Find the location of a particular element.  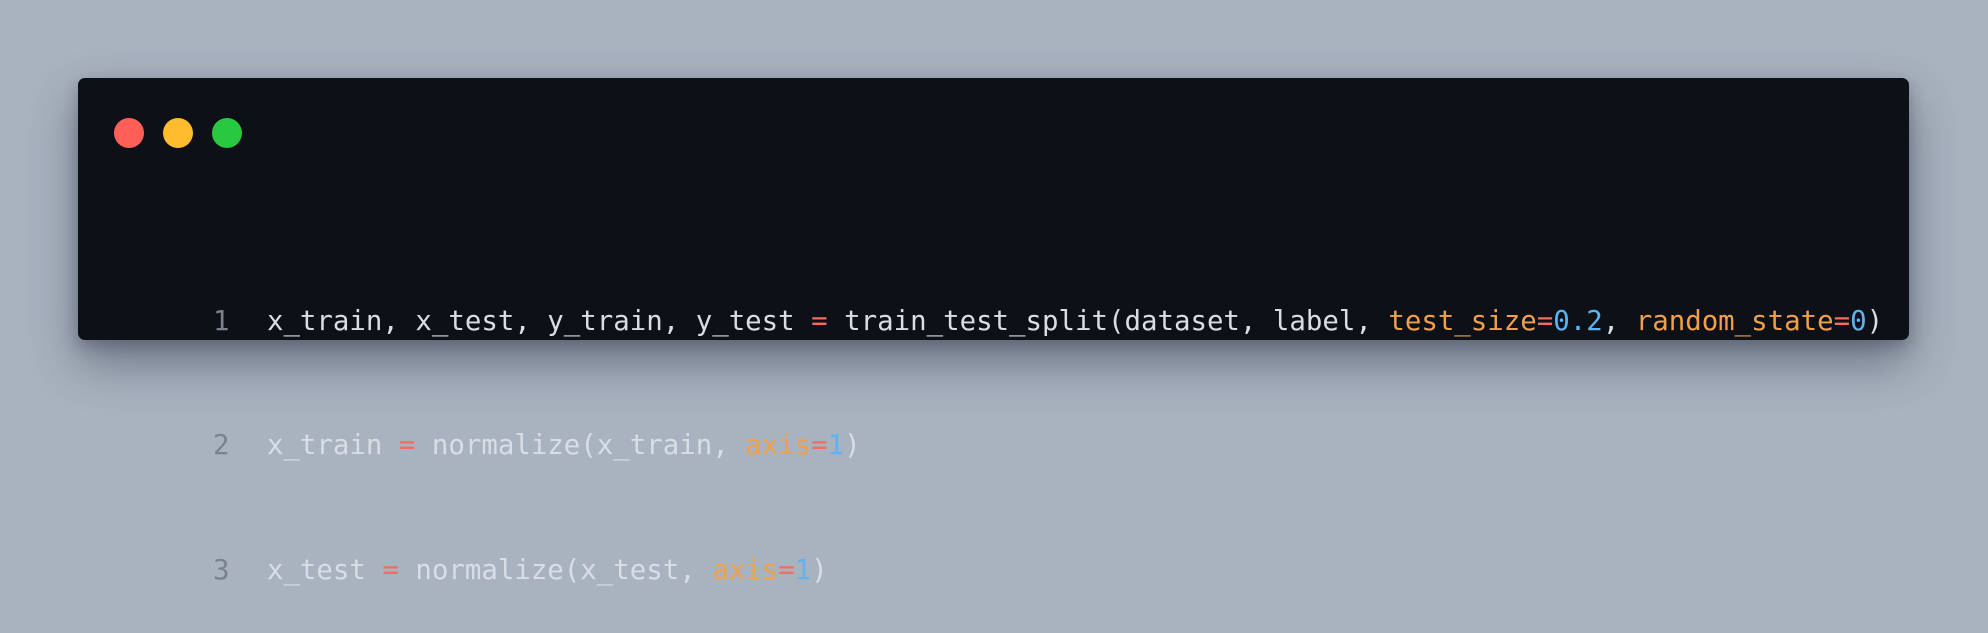

code-token: random_state is located at coordinates (1734, 321).